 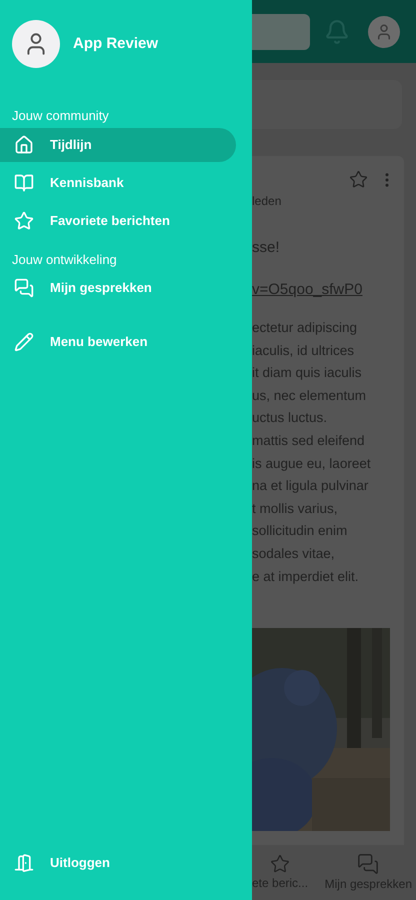 I want to click on user-name: App Review, so click(x=115, y=44).